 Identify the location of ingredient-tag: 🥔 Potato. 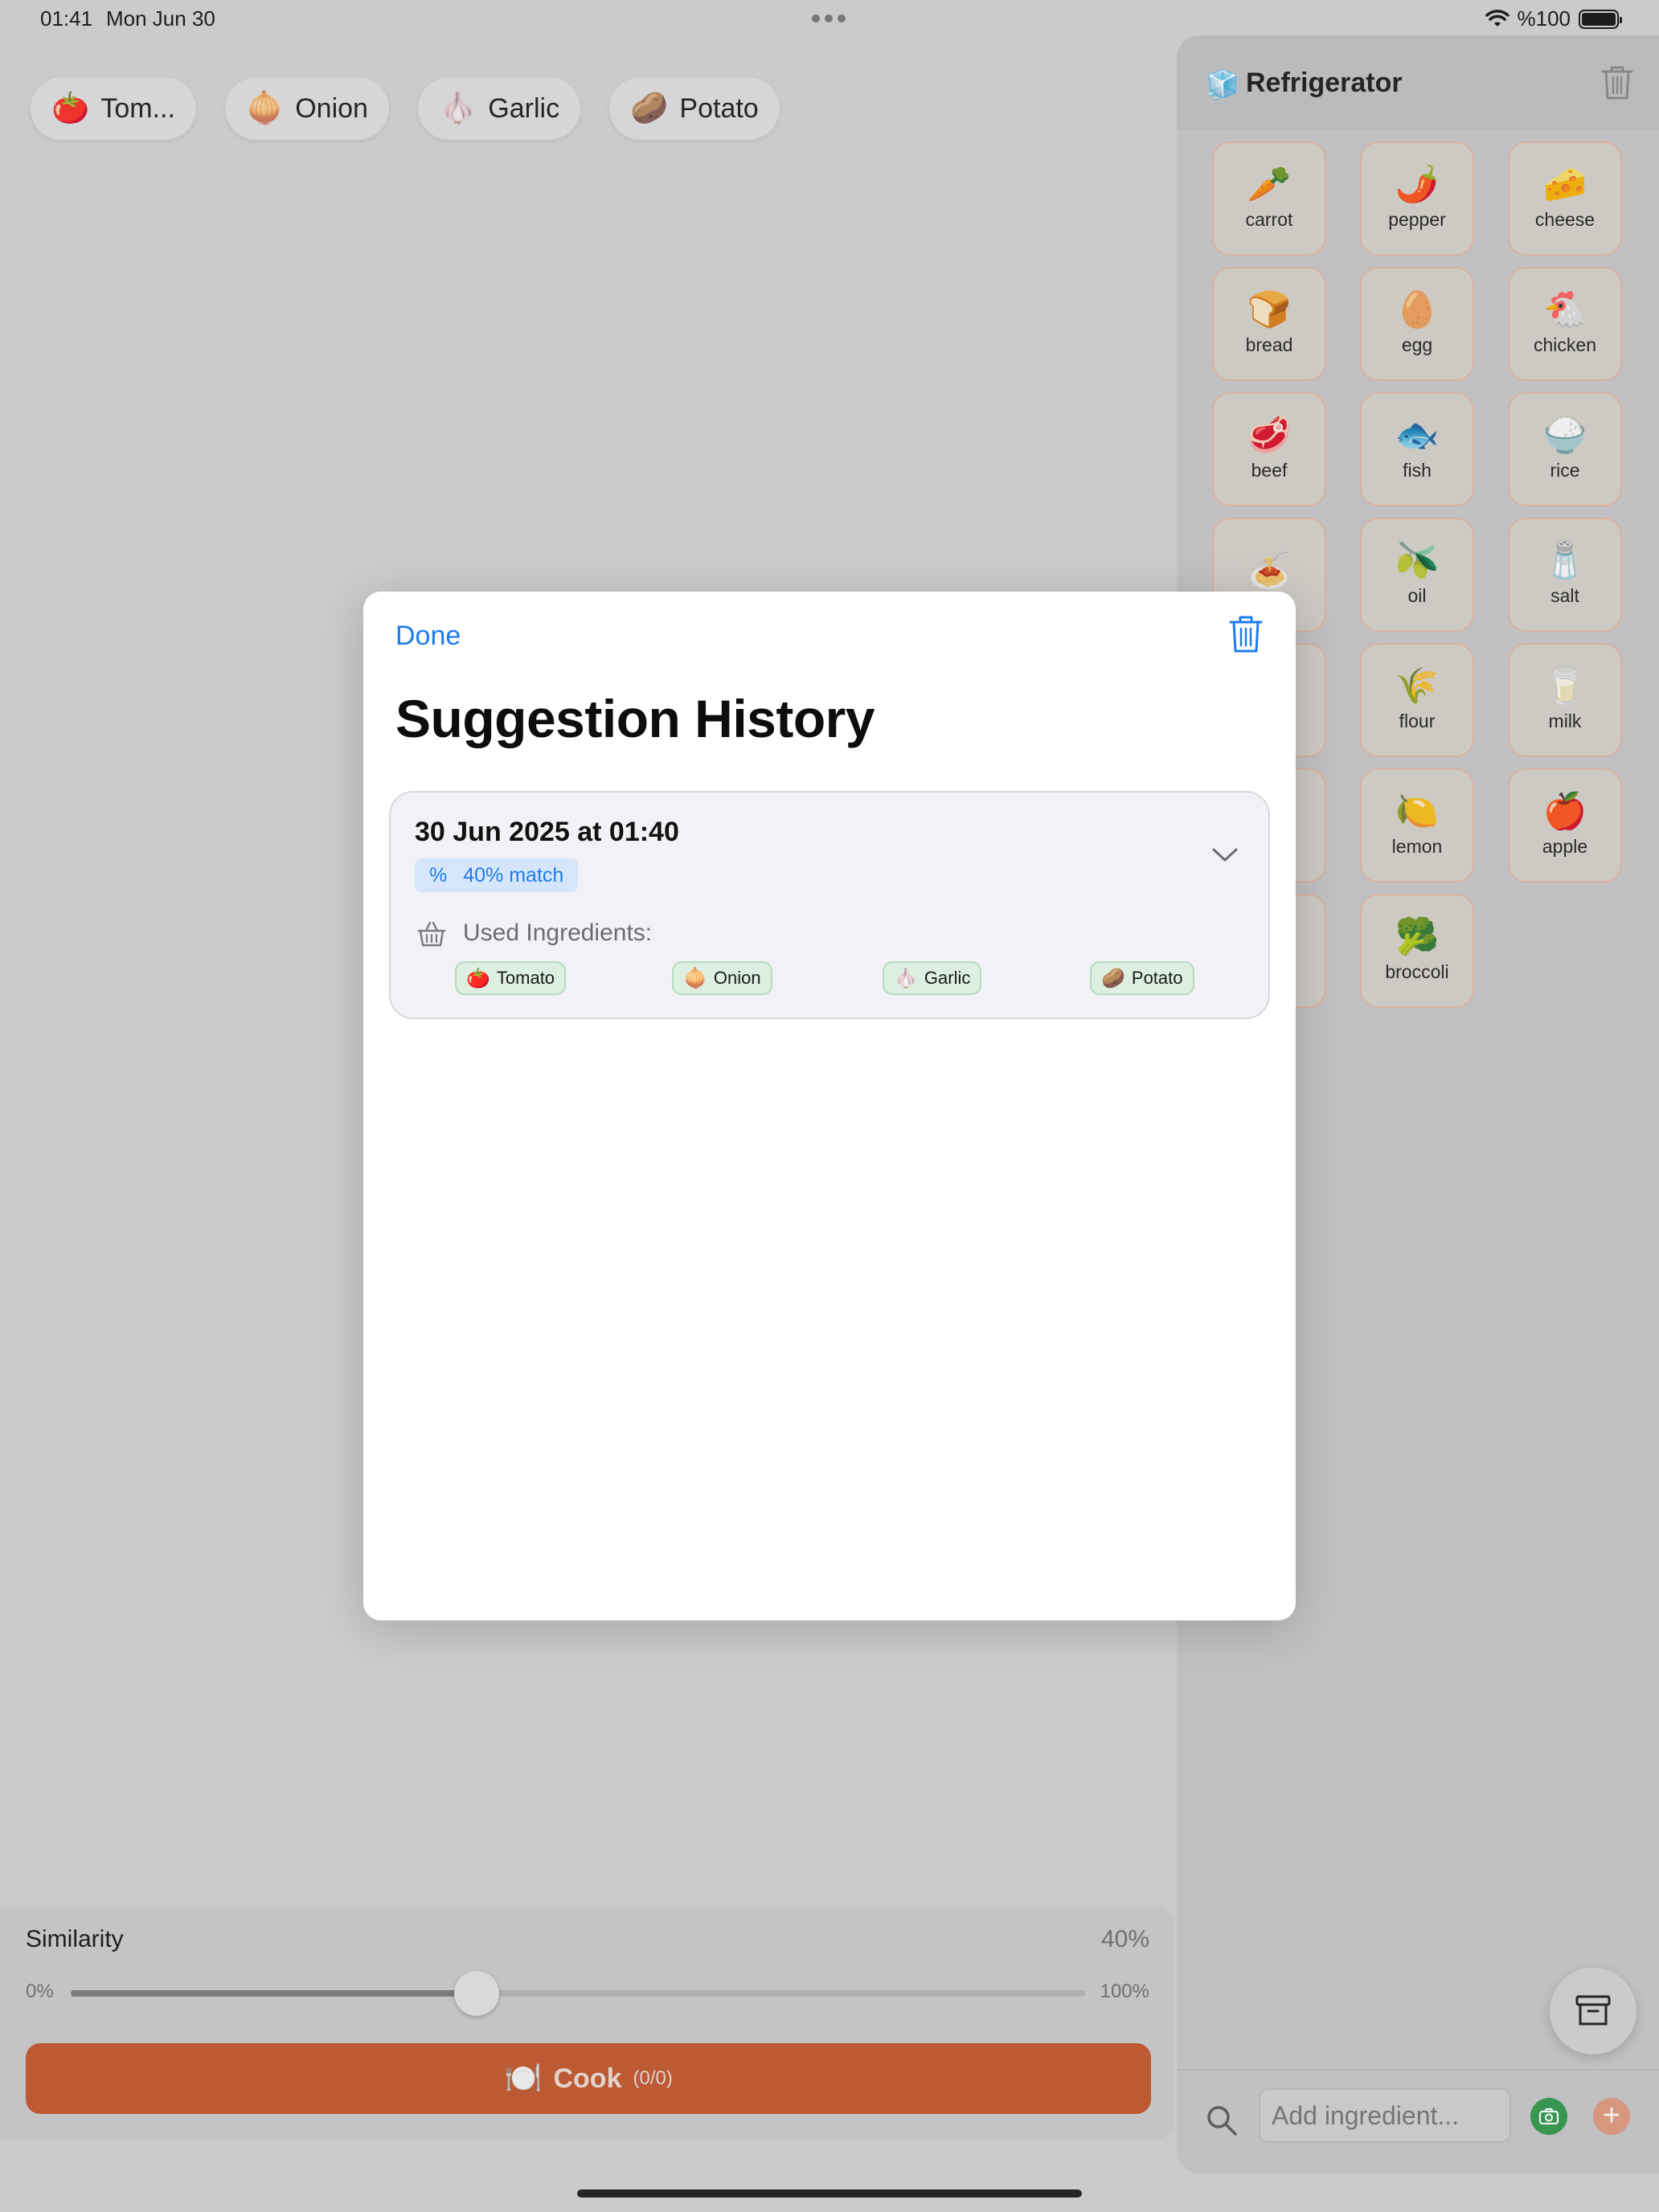
(1142, 978).